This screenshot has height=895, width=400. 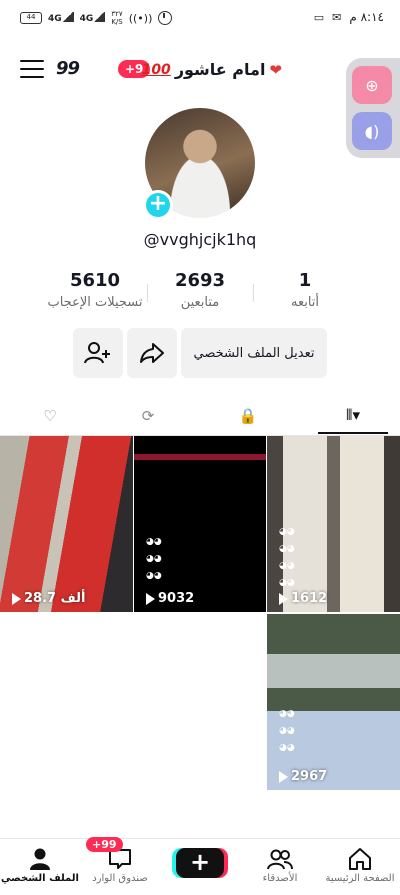 I want to click on video-thumbnail: ◕◕ ◕◕ ◕◕ 2967, so click(x=333, y=702).